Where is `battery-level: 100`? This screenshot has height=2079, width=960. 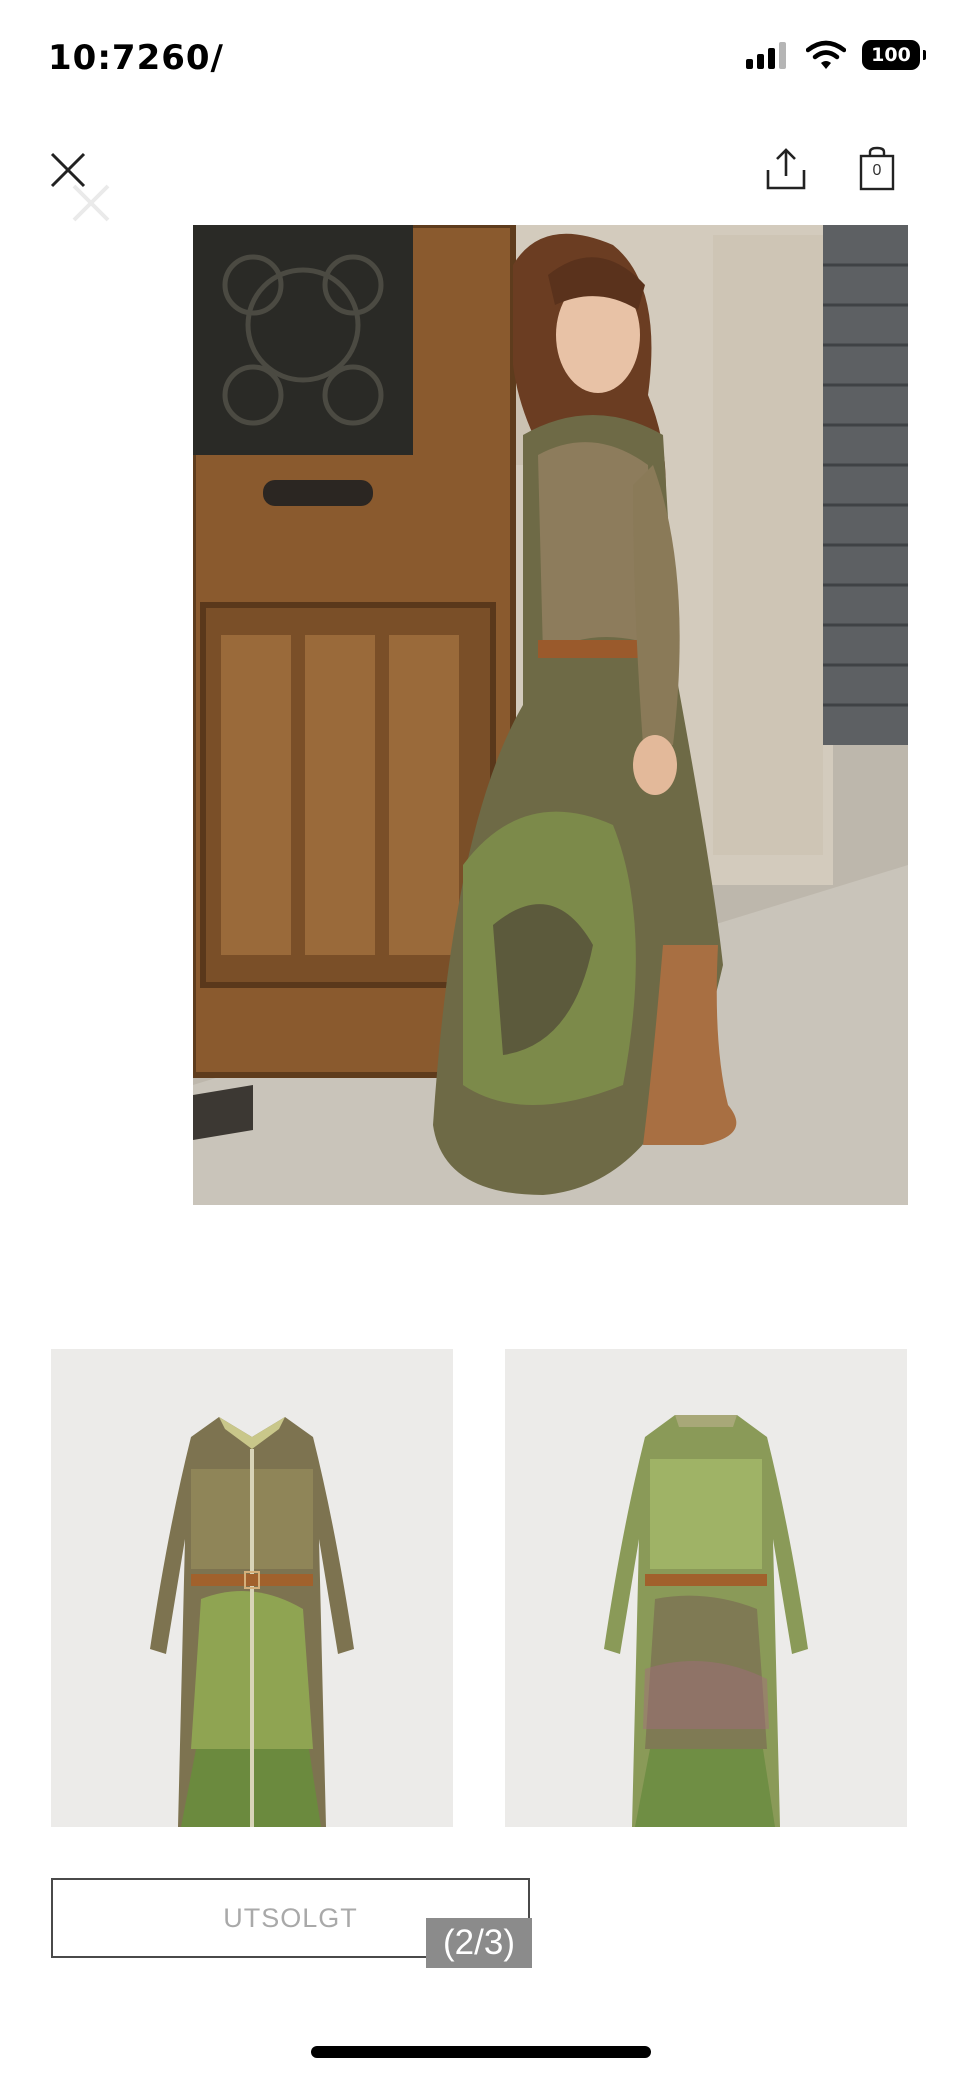
battery-level: 100 is located at coordinates (891, 55).